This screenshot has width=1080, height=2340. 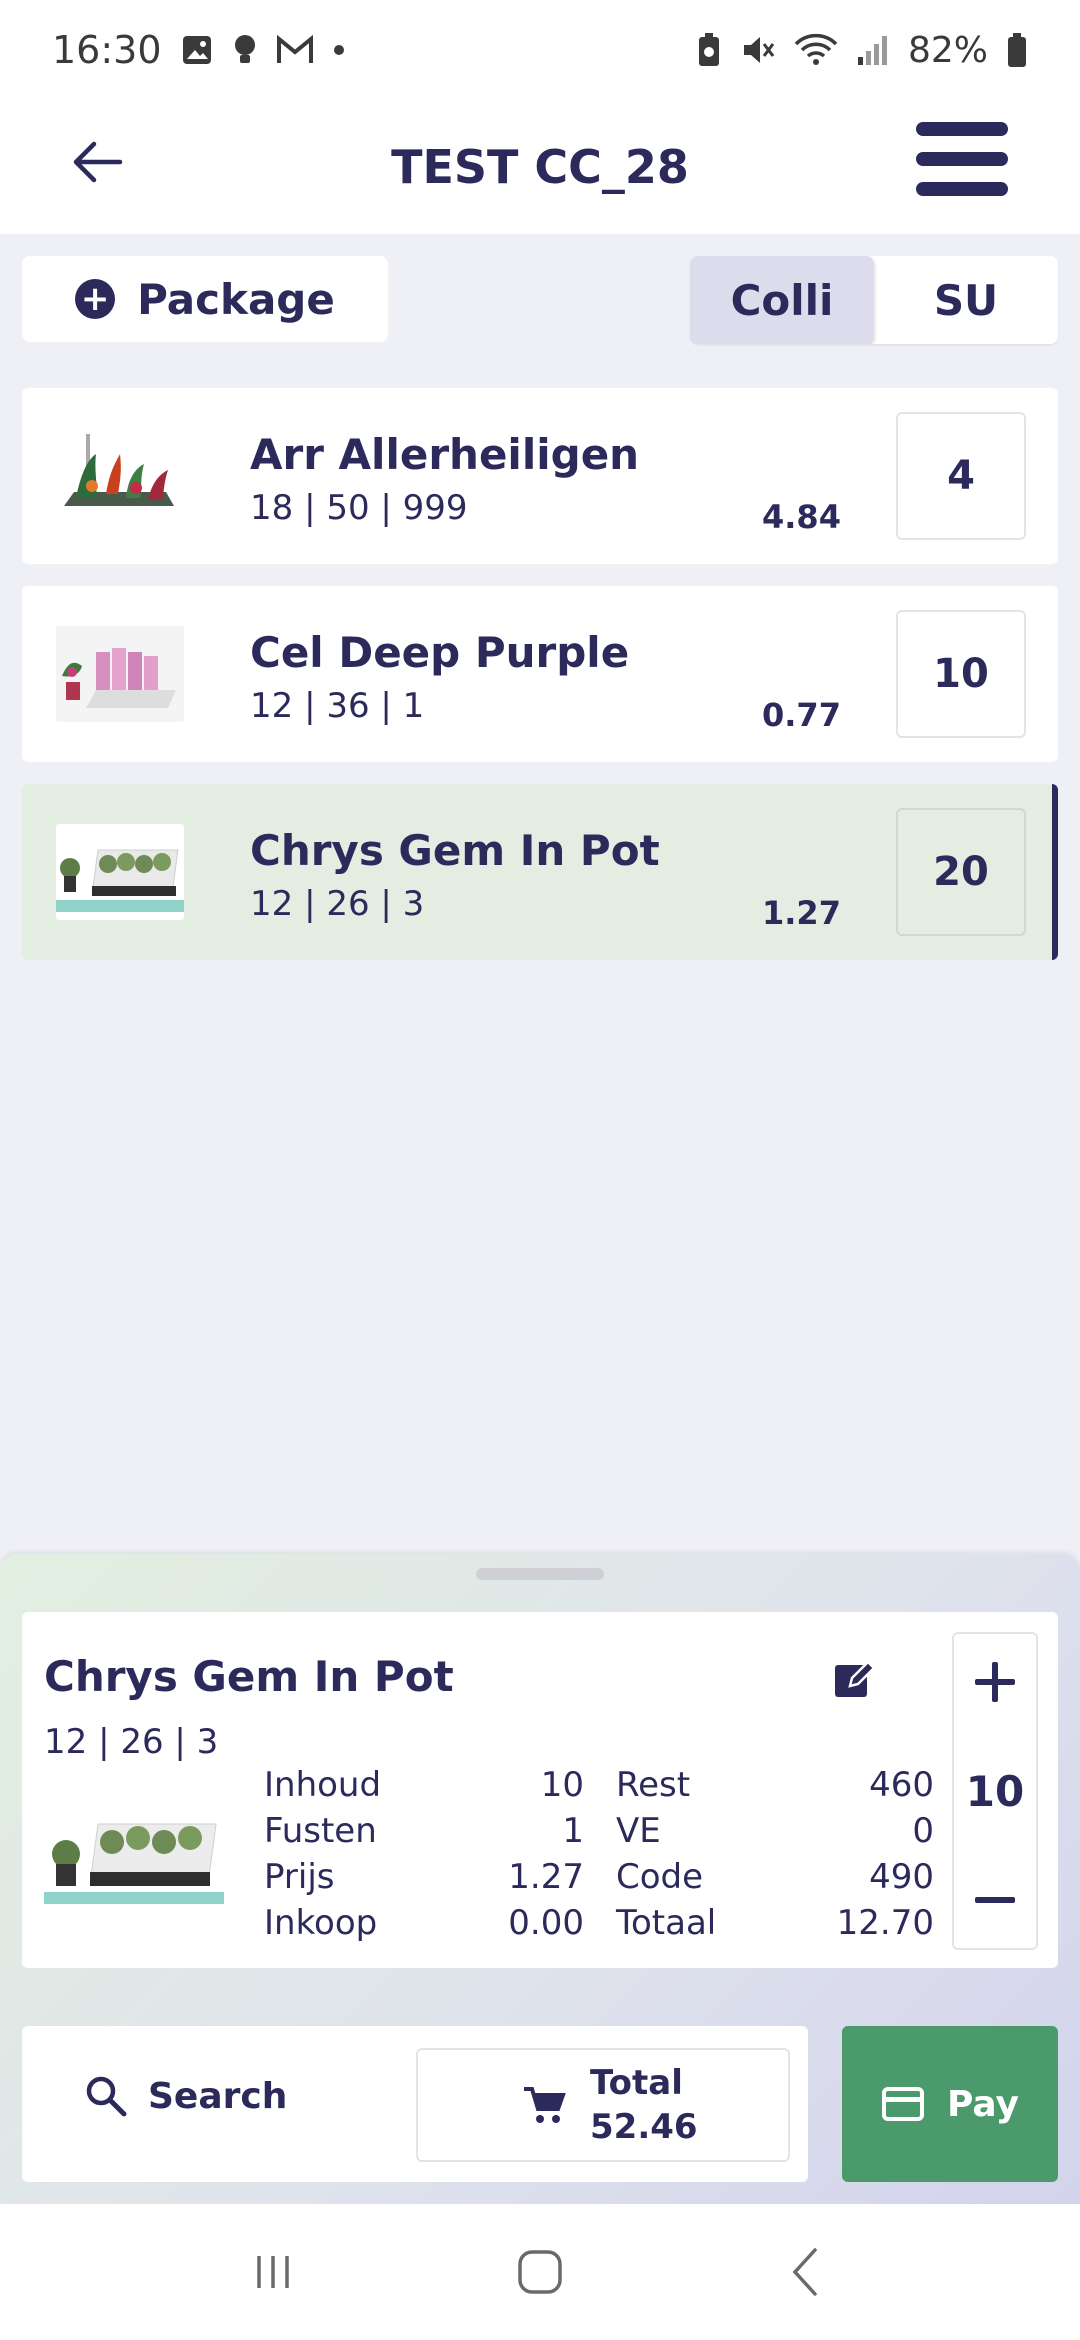 I want to click on detail-product-name: Chrys Gem In Pot, so click(x=249, y=1676).